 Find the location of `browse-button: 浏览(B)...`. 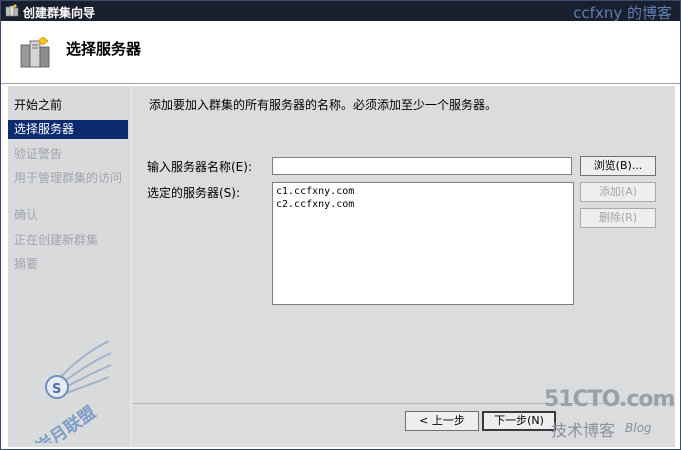

browse-button: 浏览(B)... is located at coordinates (618, 166).